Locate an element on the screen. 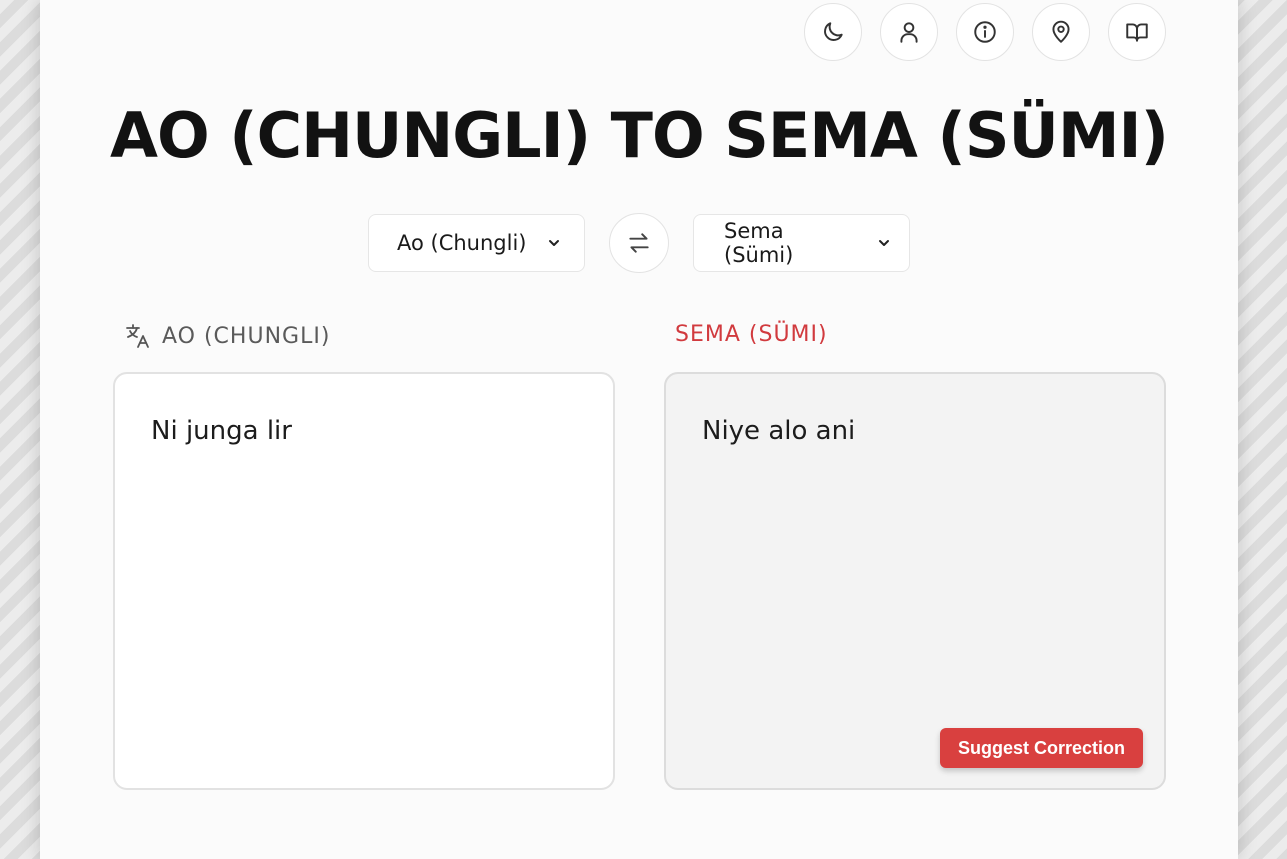 Image resolution: width=1287 pixels, height=859 pixels. info-icon is located at coordinates (985, 32).